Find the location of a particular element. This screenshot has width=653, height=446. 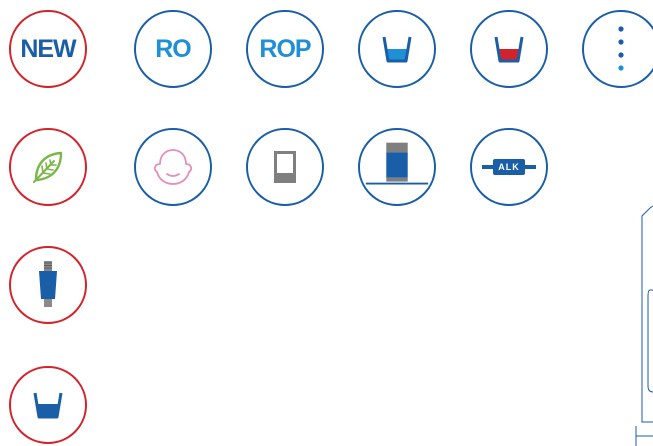

leaf-icon is located at coordinates (48, 167).